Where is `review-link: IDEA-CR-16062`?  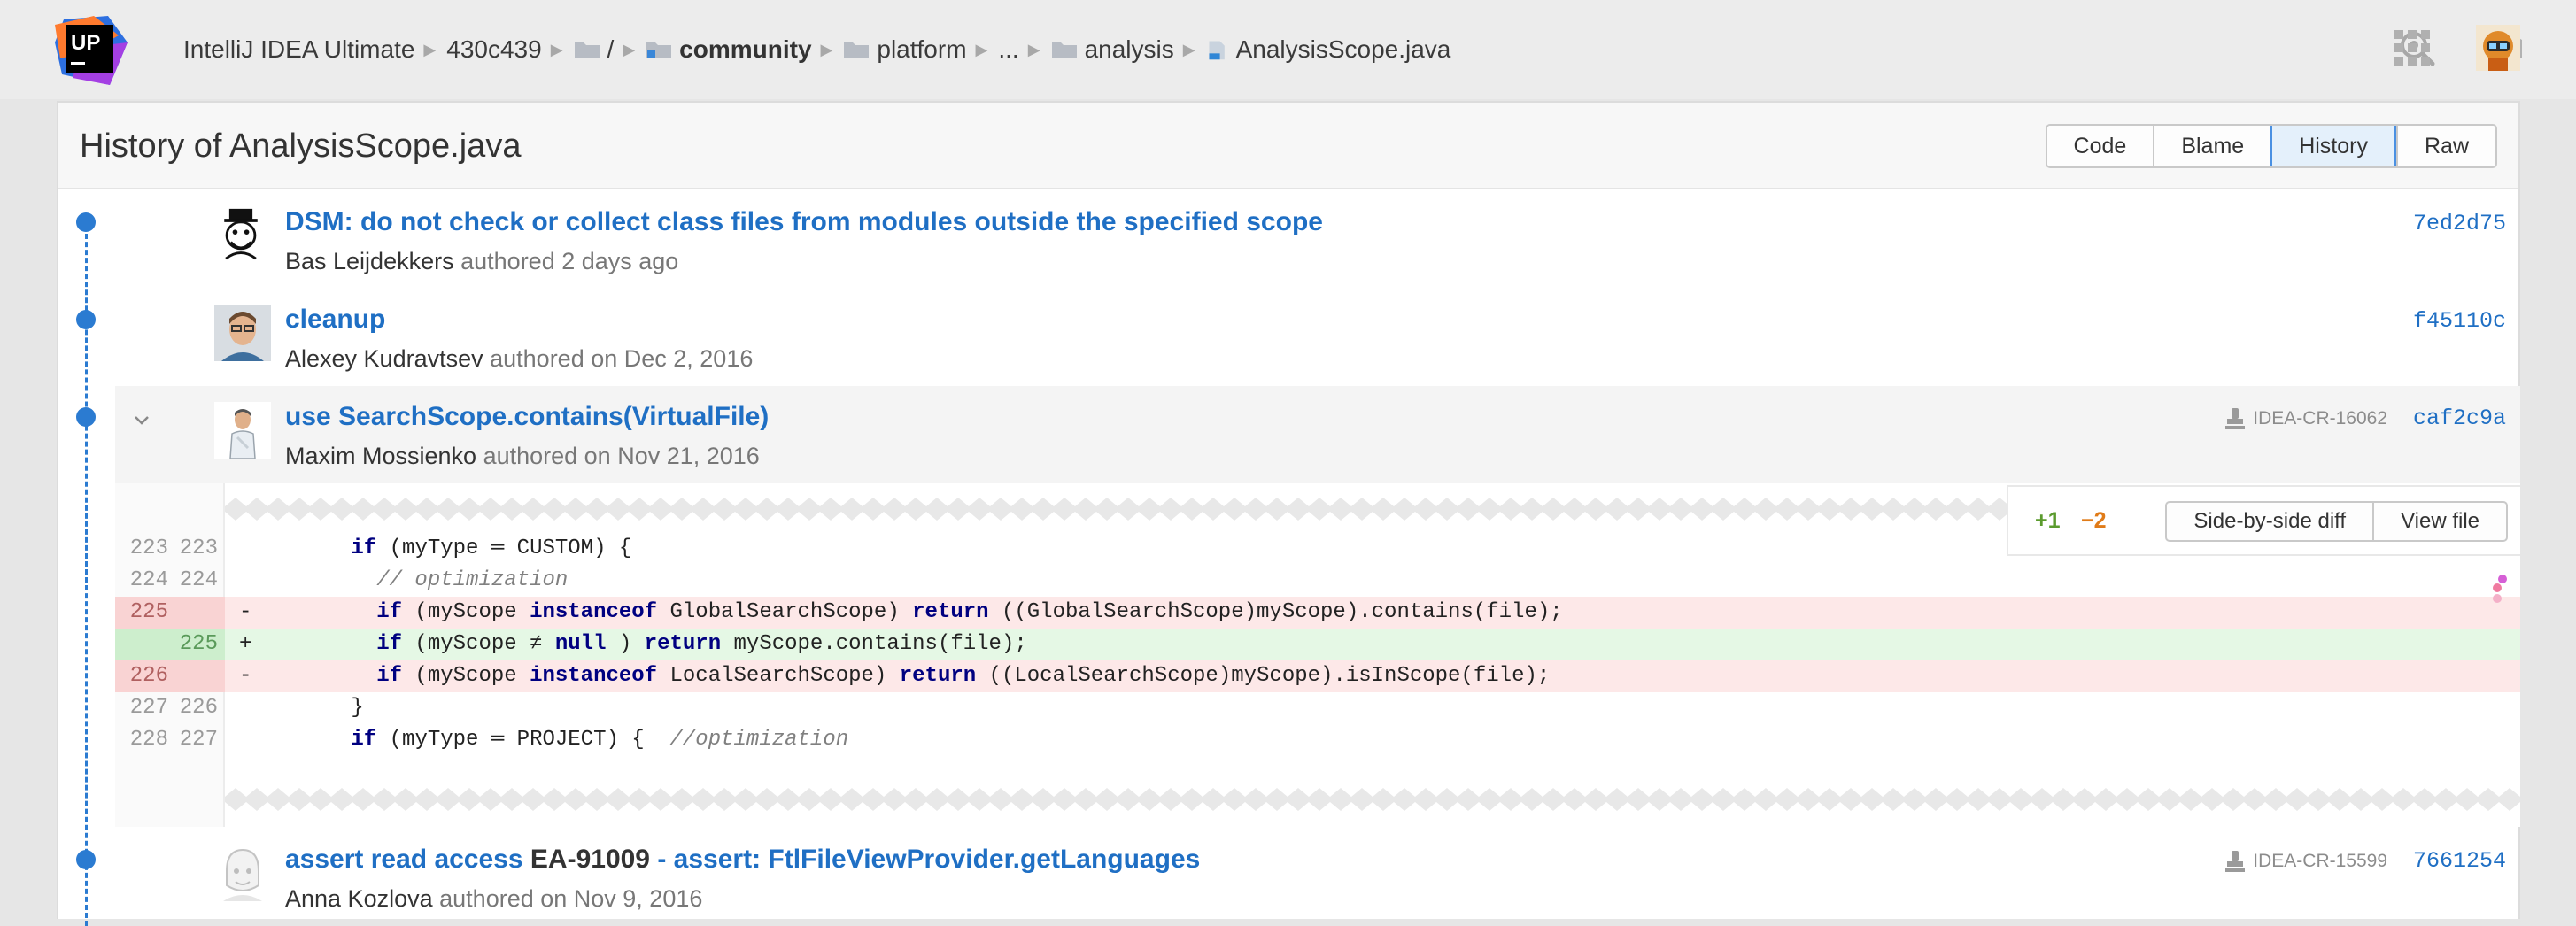 review-link: IDEA-CR-16062 is located at coordinates (2305, 419).